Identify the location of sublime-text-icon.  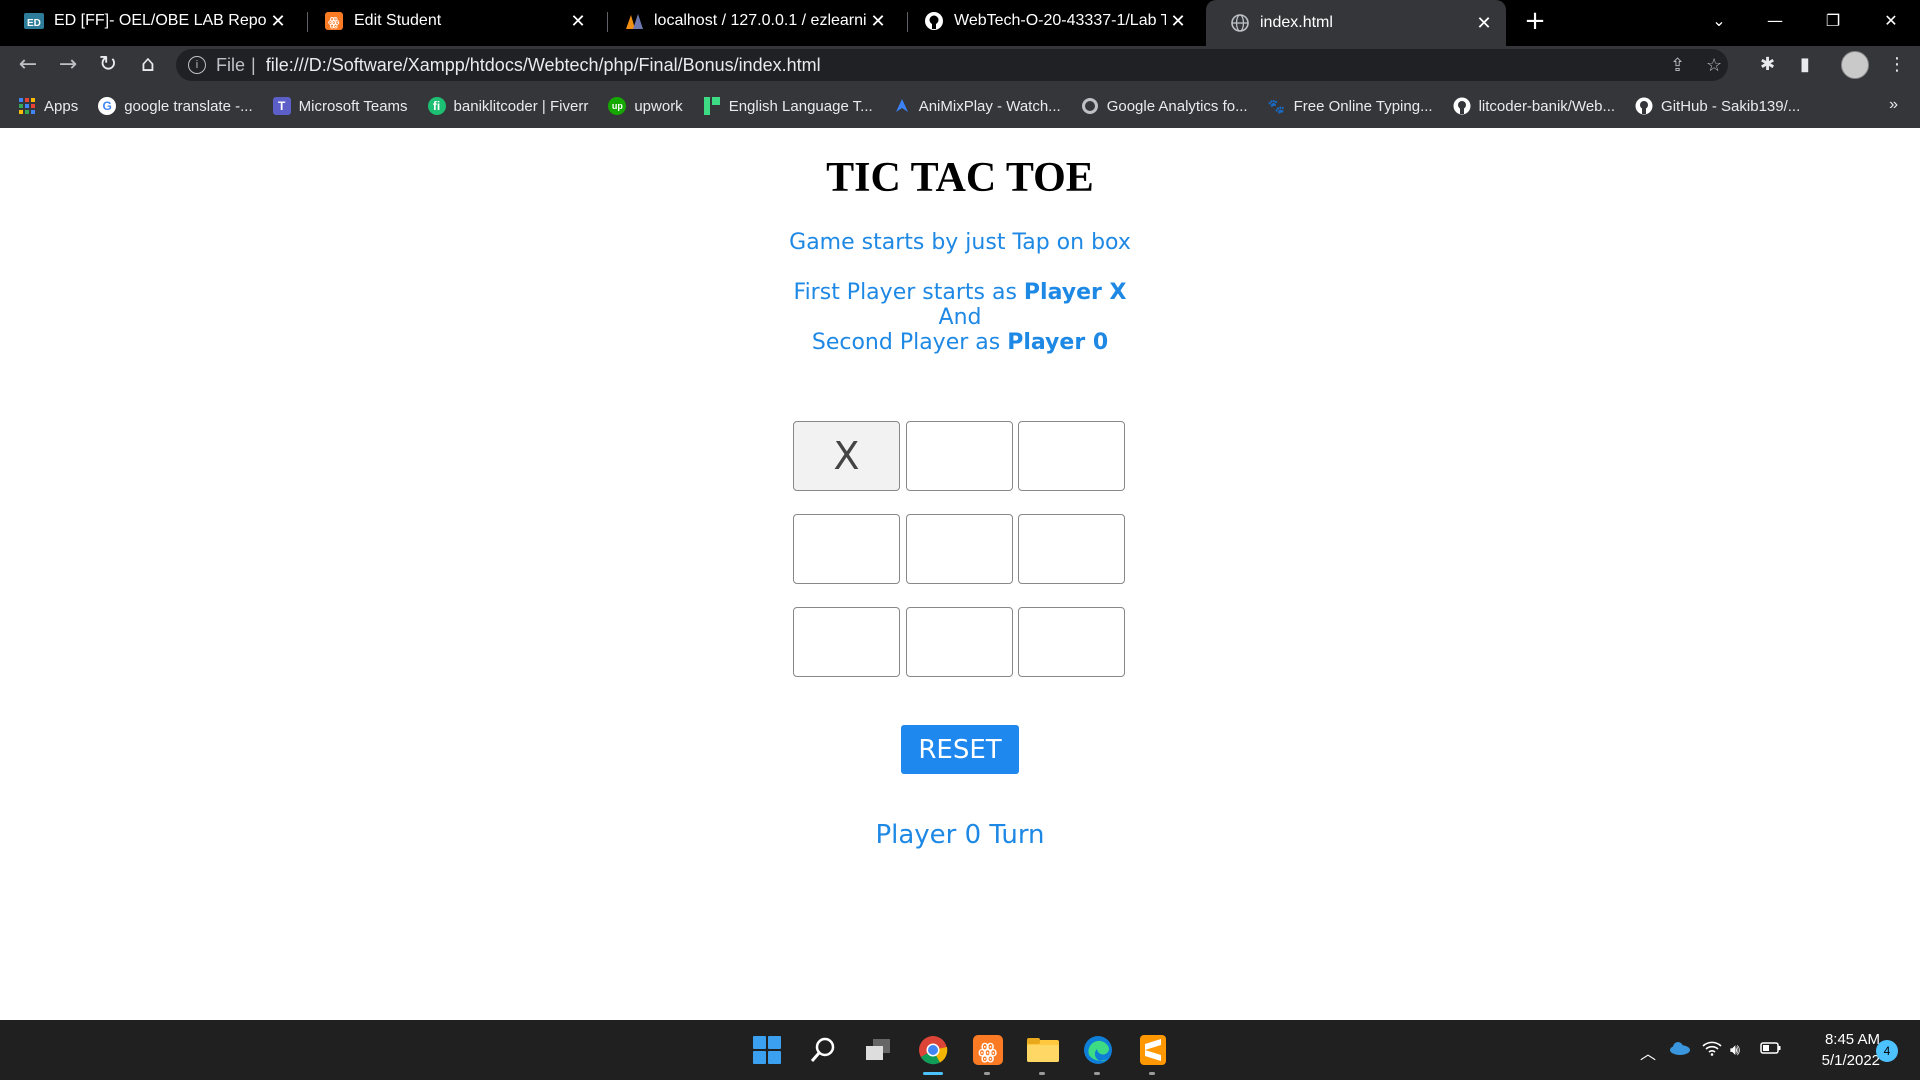
(1153, 1050).